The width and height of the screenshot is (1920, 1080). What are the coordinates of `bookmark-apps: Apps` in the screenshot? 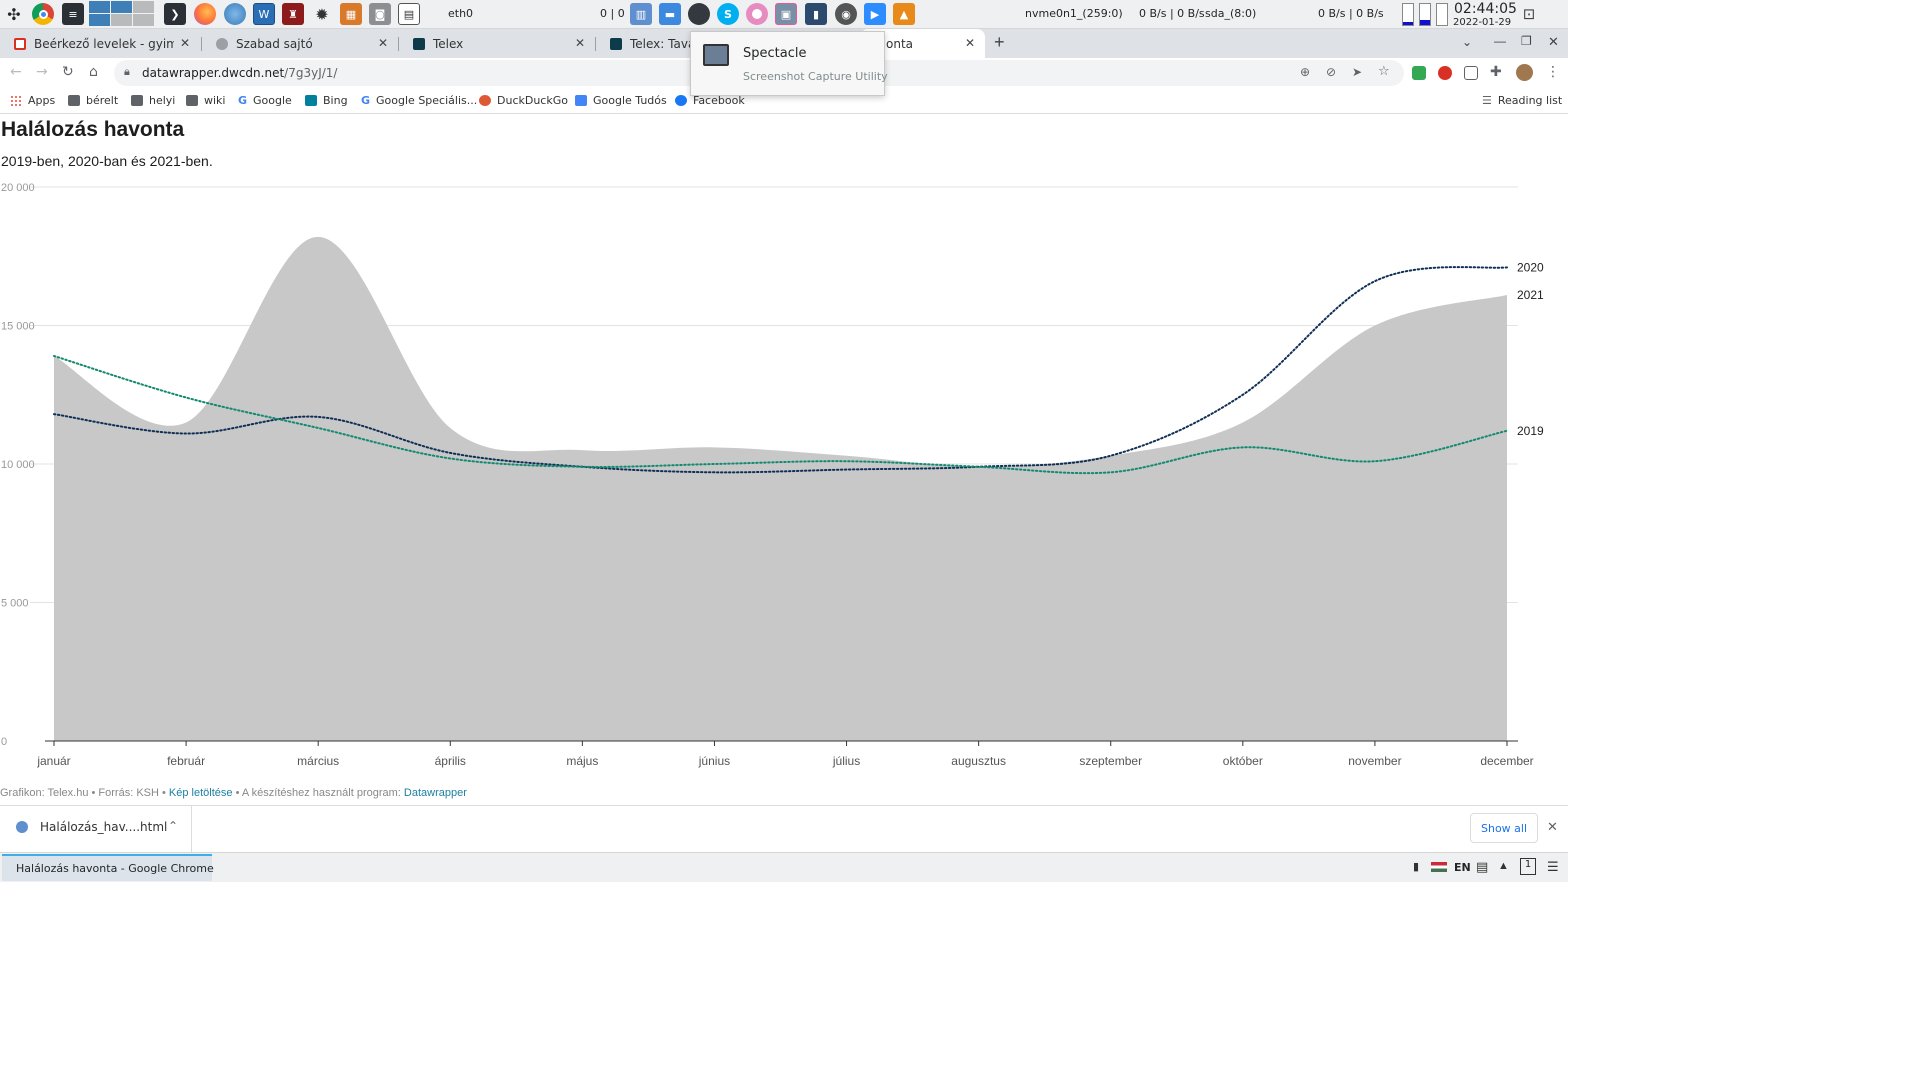 It's located at (32, 100).